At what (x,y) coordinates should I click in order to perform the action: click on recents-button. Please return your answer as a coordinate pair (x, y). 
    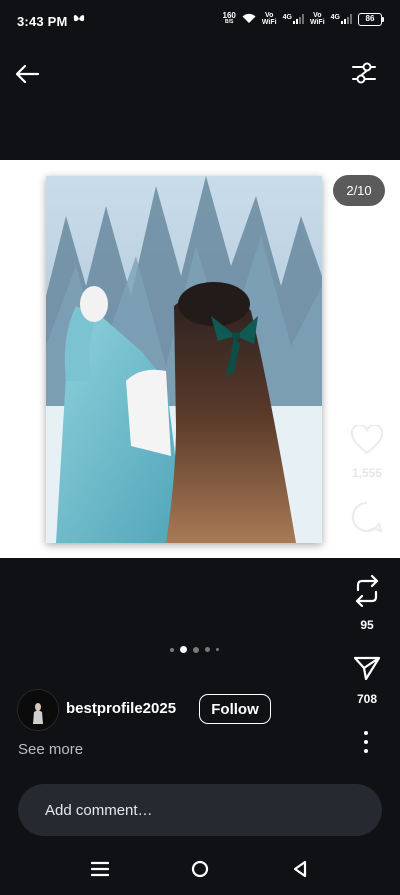
    Looking at the image, I should click on (100, 871).